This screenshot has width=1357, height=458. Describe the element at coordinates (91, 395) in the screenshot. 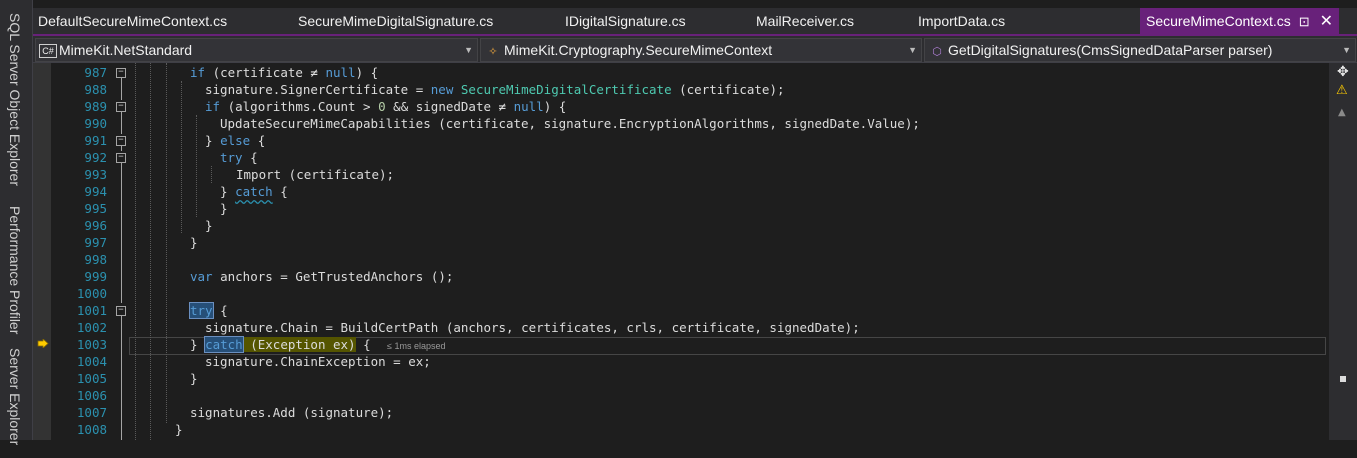

I see `line-number: 1006` at that location.